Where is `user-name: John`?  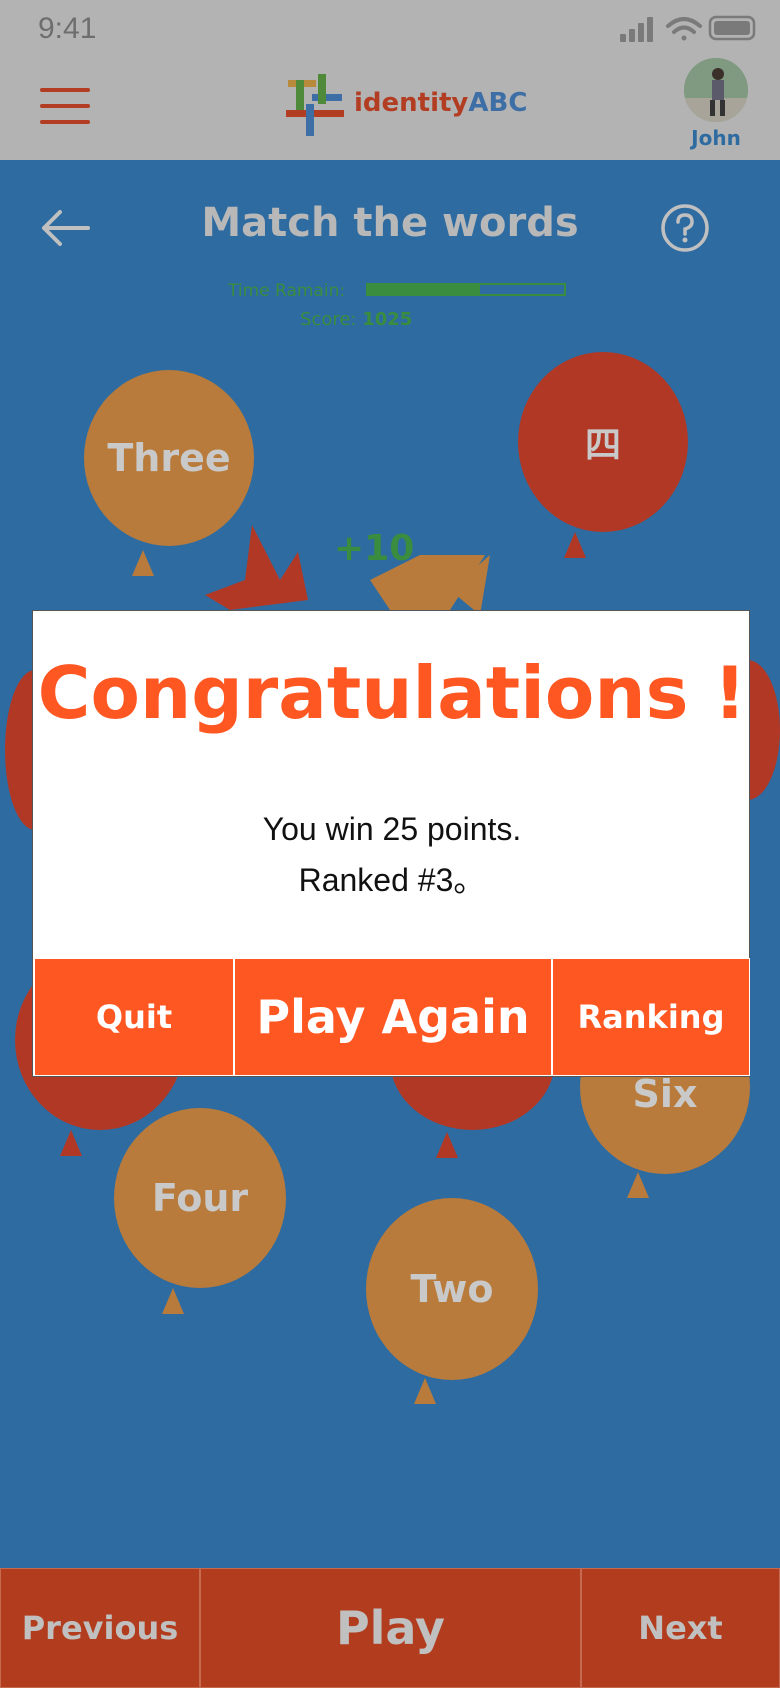
user-name: John is located at coordinates (716, 138).